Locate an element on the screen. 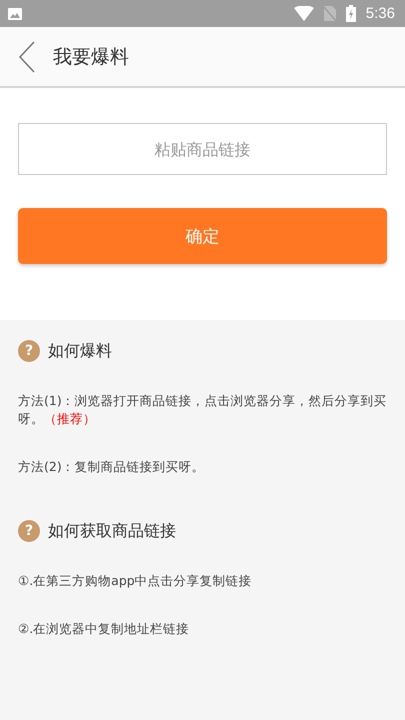  instruction-text: ②.在浏览器中复制地址栏链接 is located at coordinates (104, 629).